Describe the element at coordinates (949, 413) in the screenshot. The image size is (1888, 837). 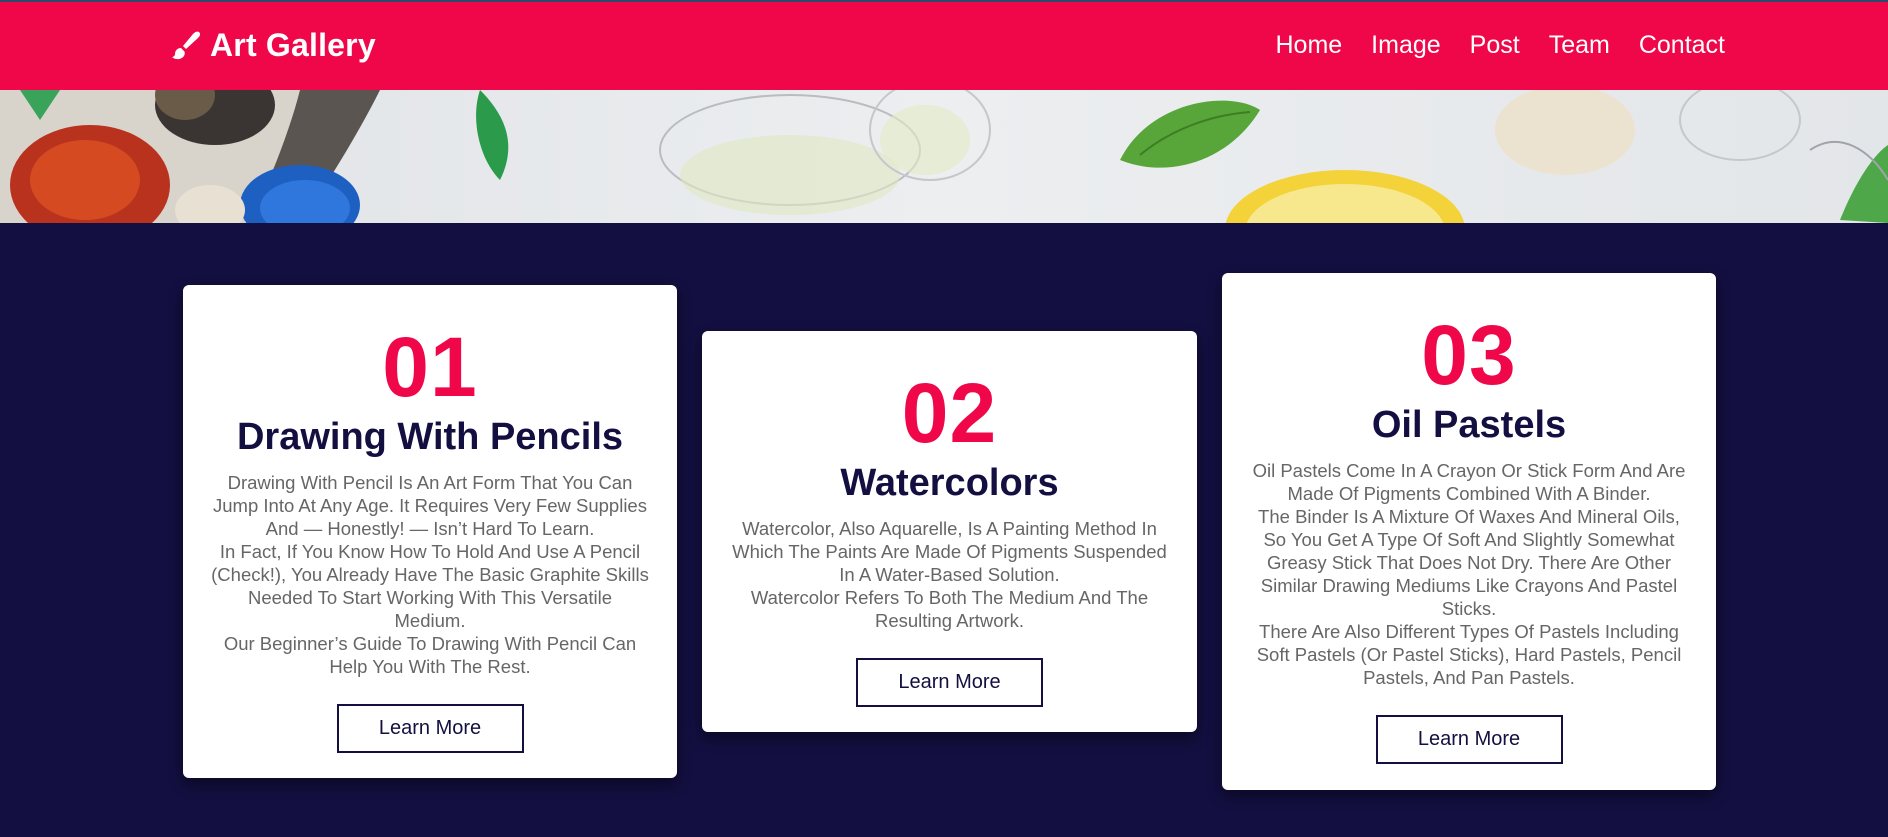
I see `card-number: 02` at that location.